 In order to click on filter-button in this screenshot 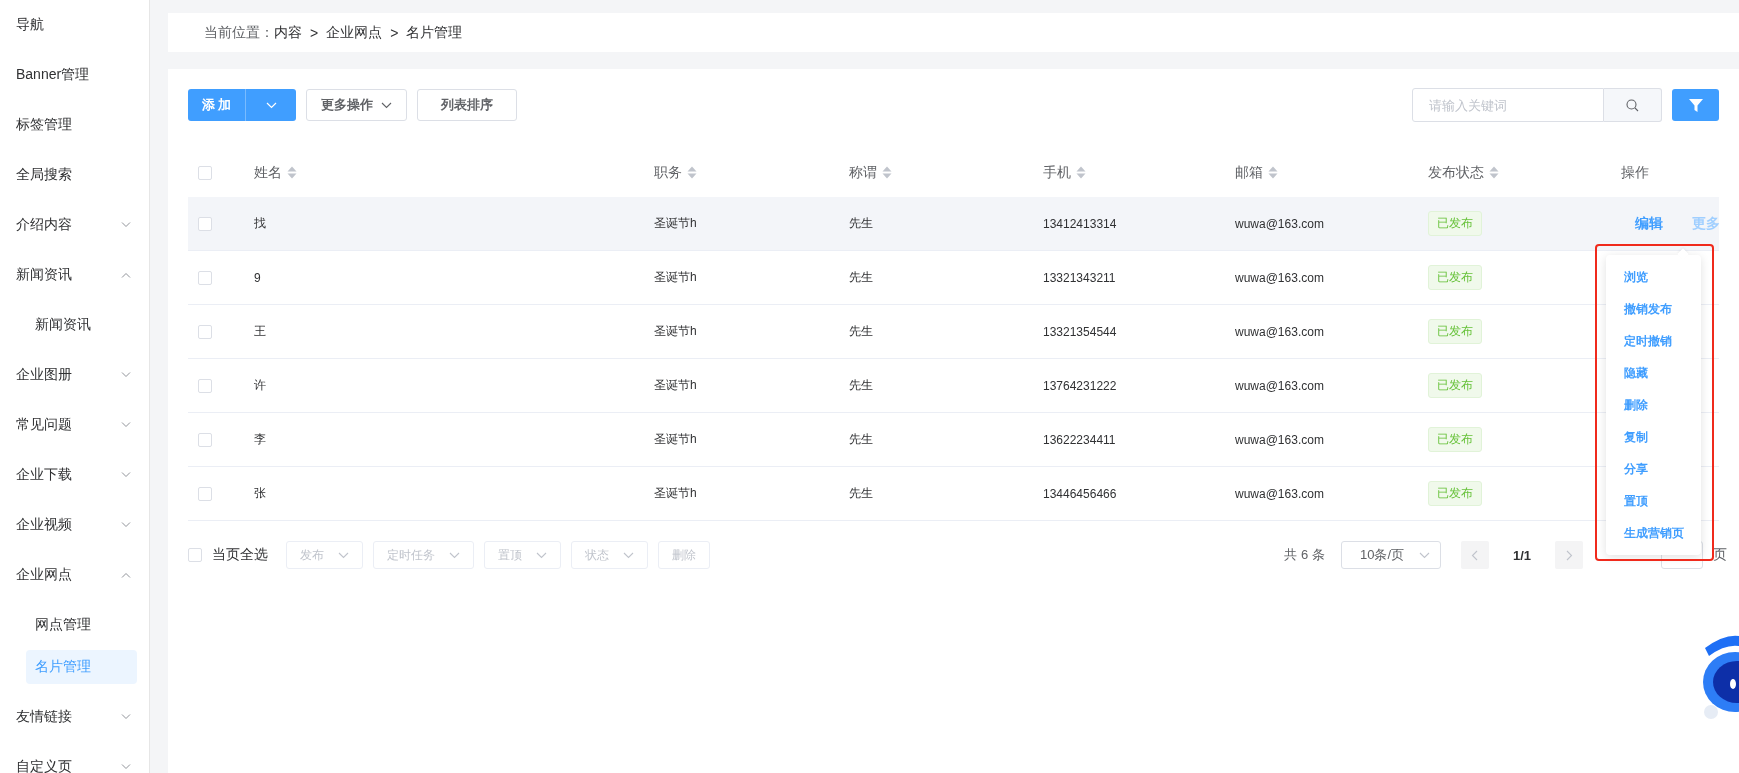, I will do `click(1695, 105)`.